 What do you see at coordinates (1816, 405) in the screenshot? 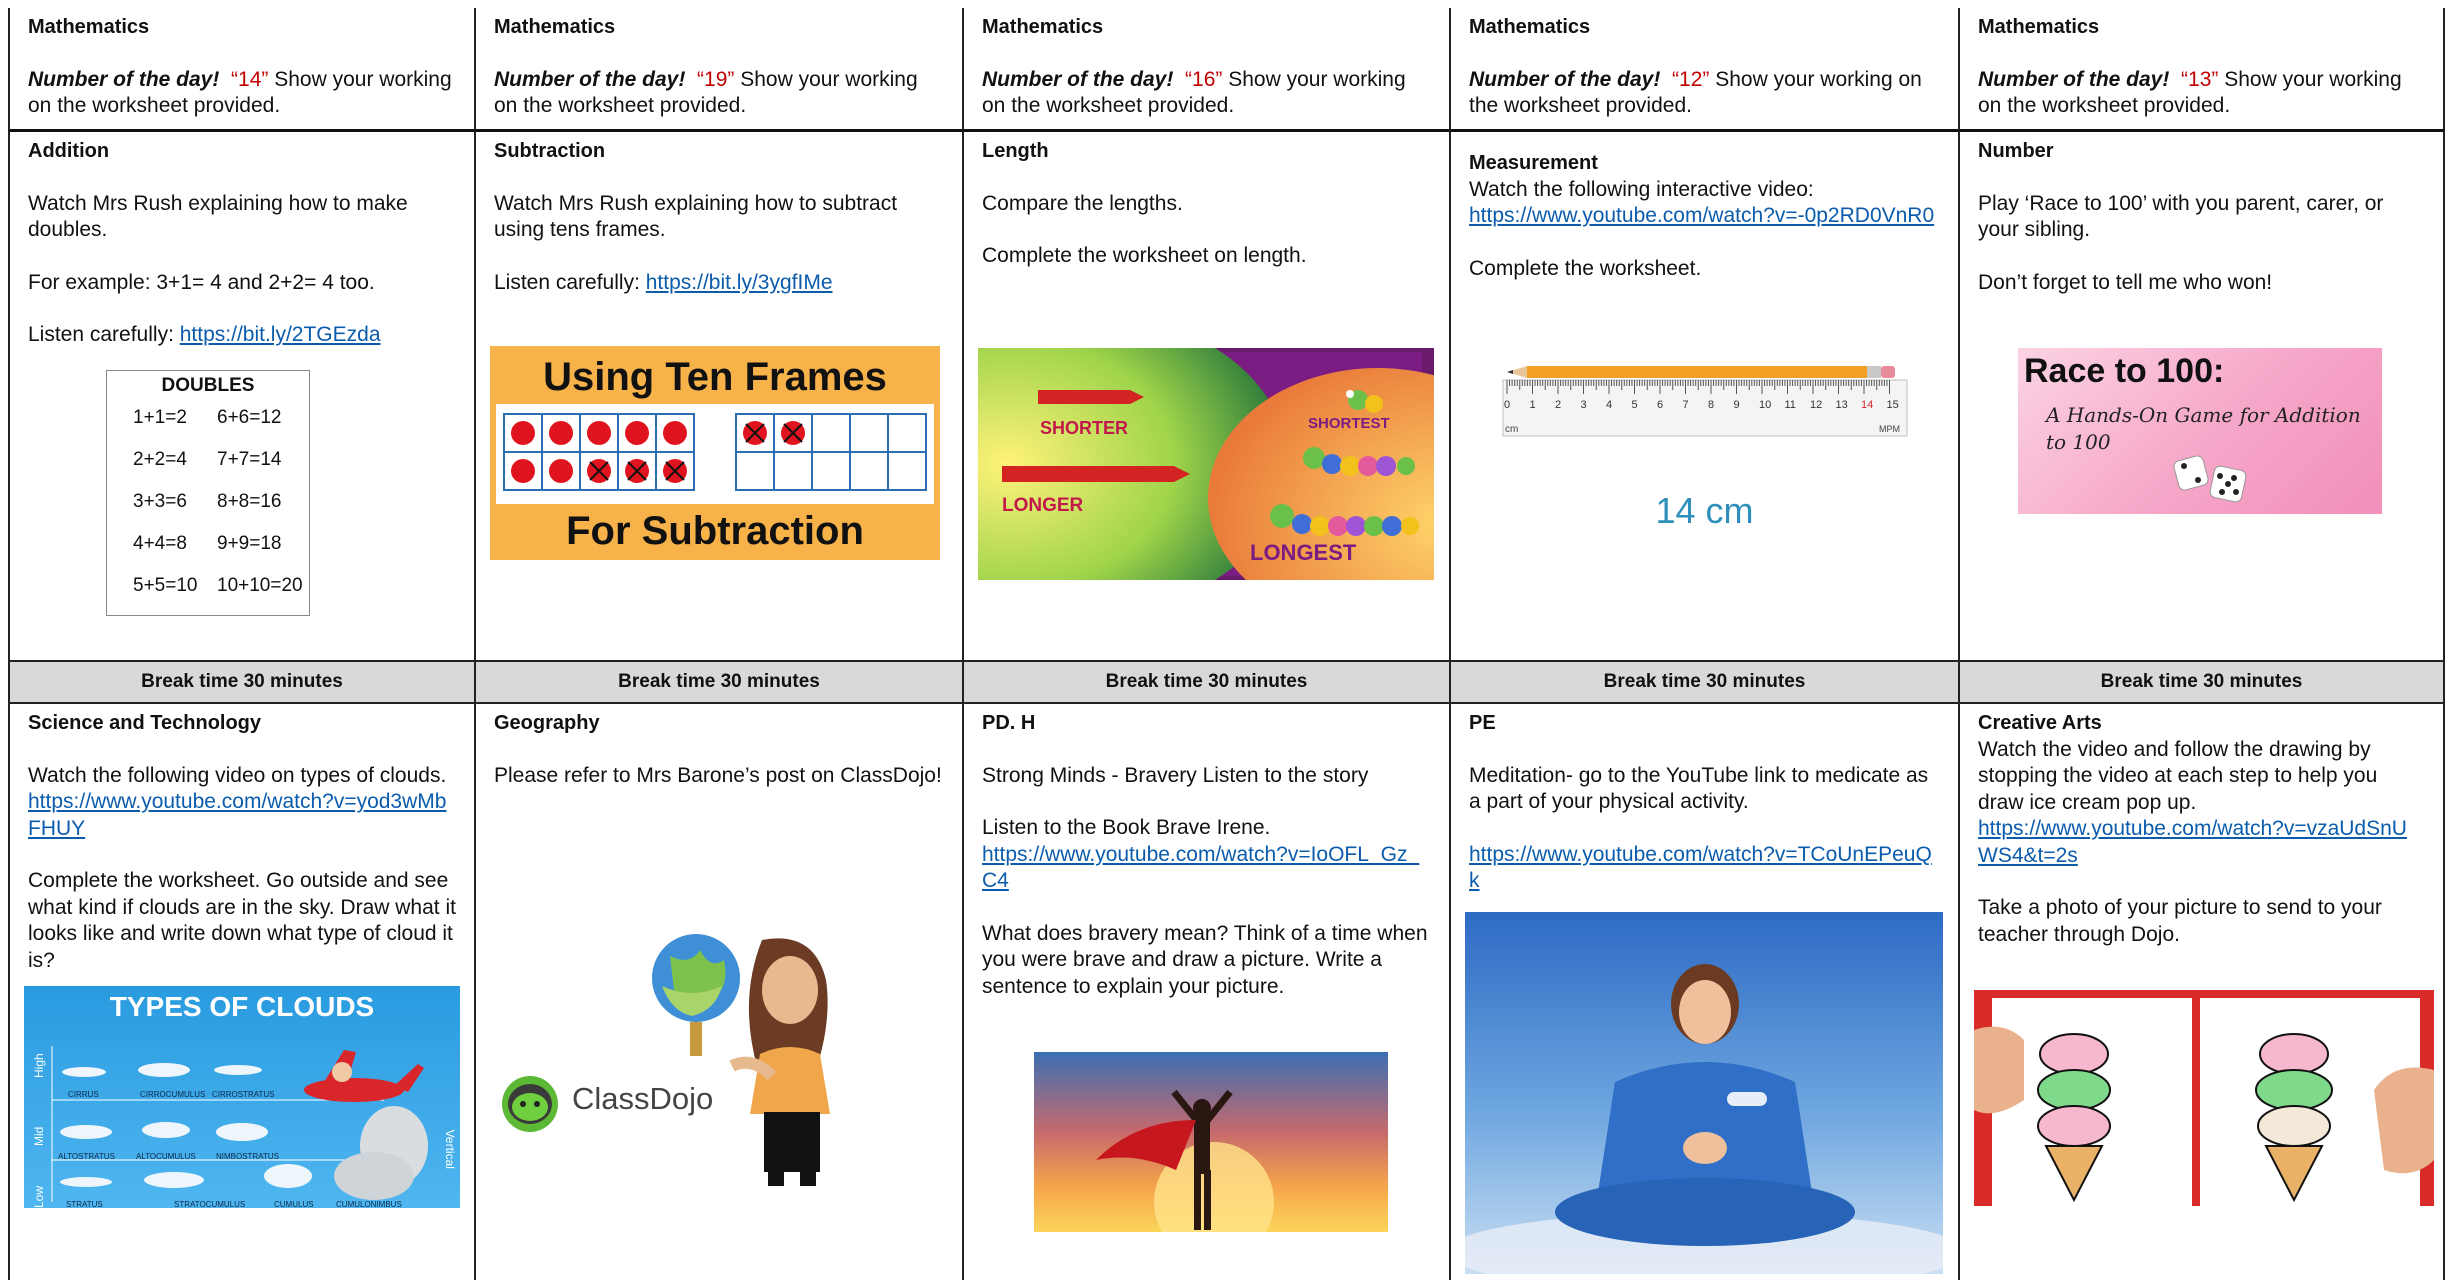
I see `ruler-number: 12` at bounding box center [1816, 405].